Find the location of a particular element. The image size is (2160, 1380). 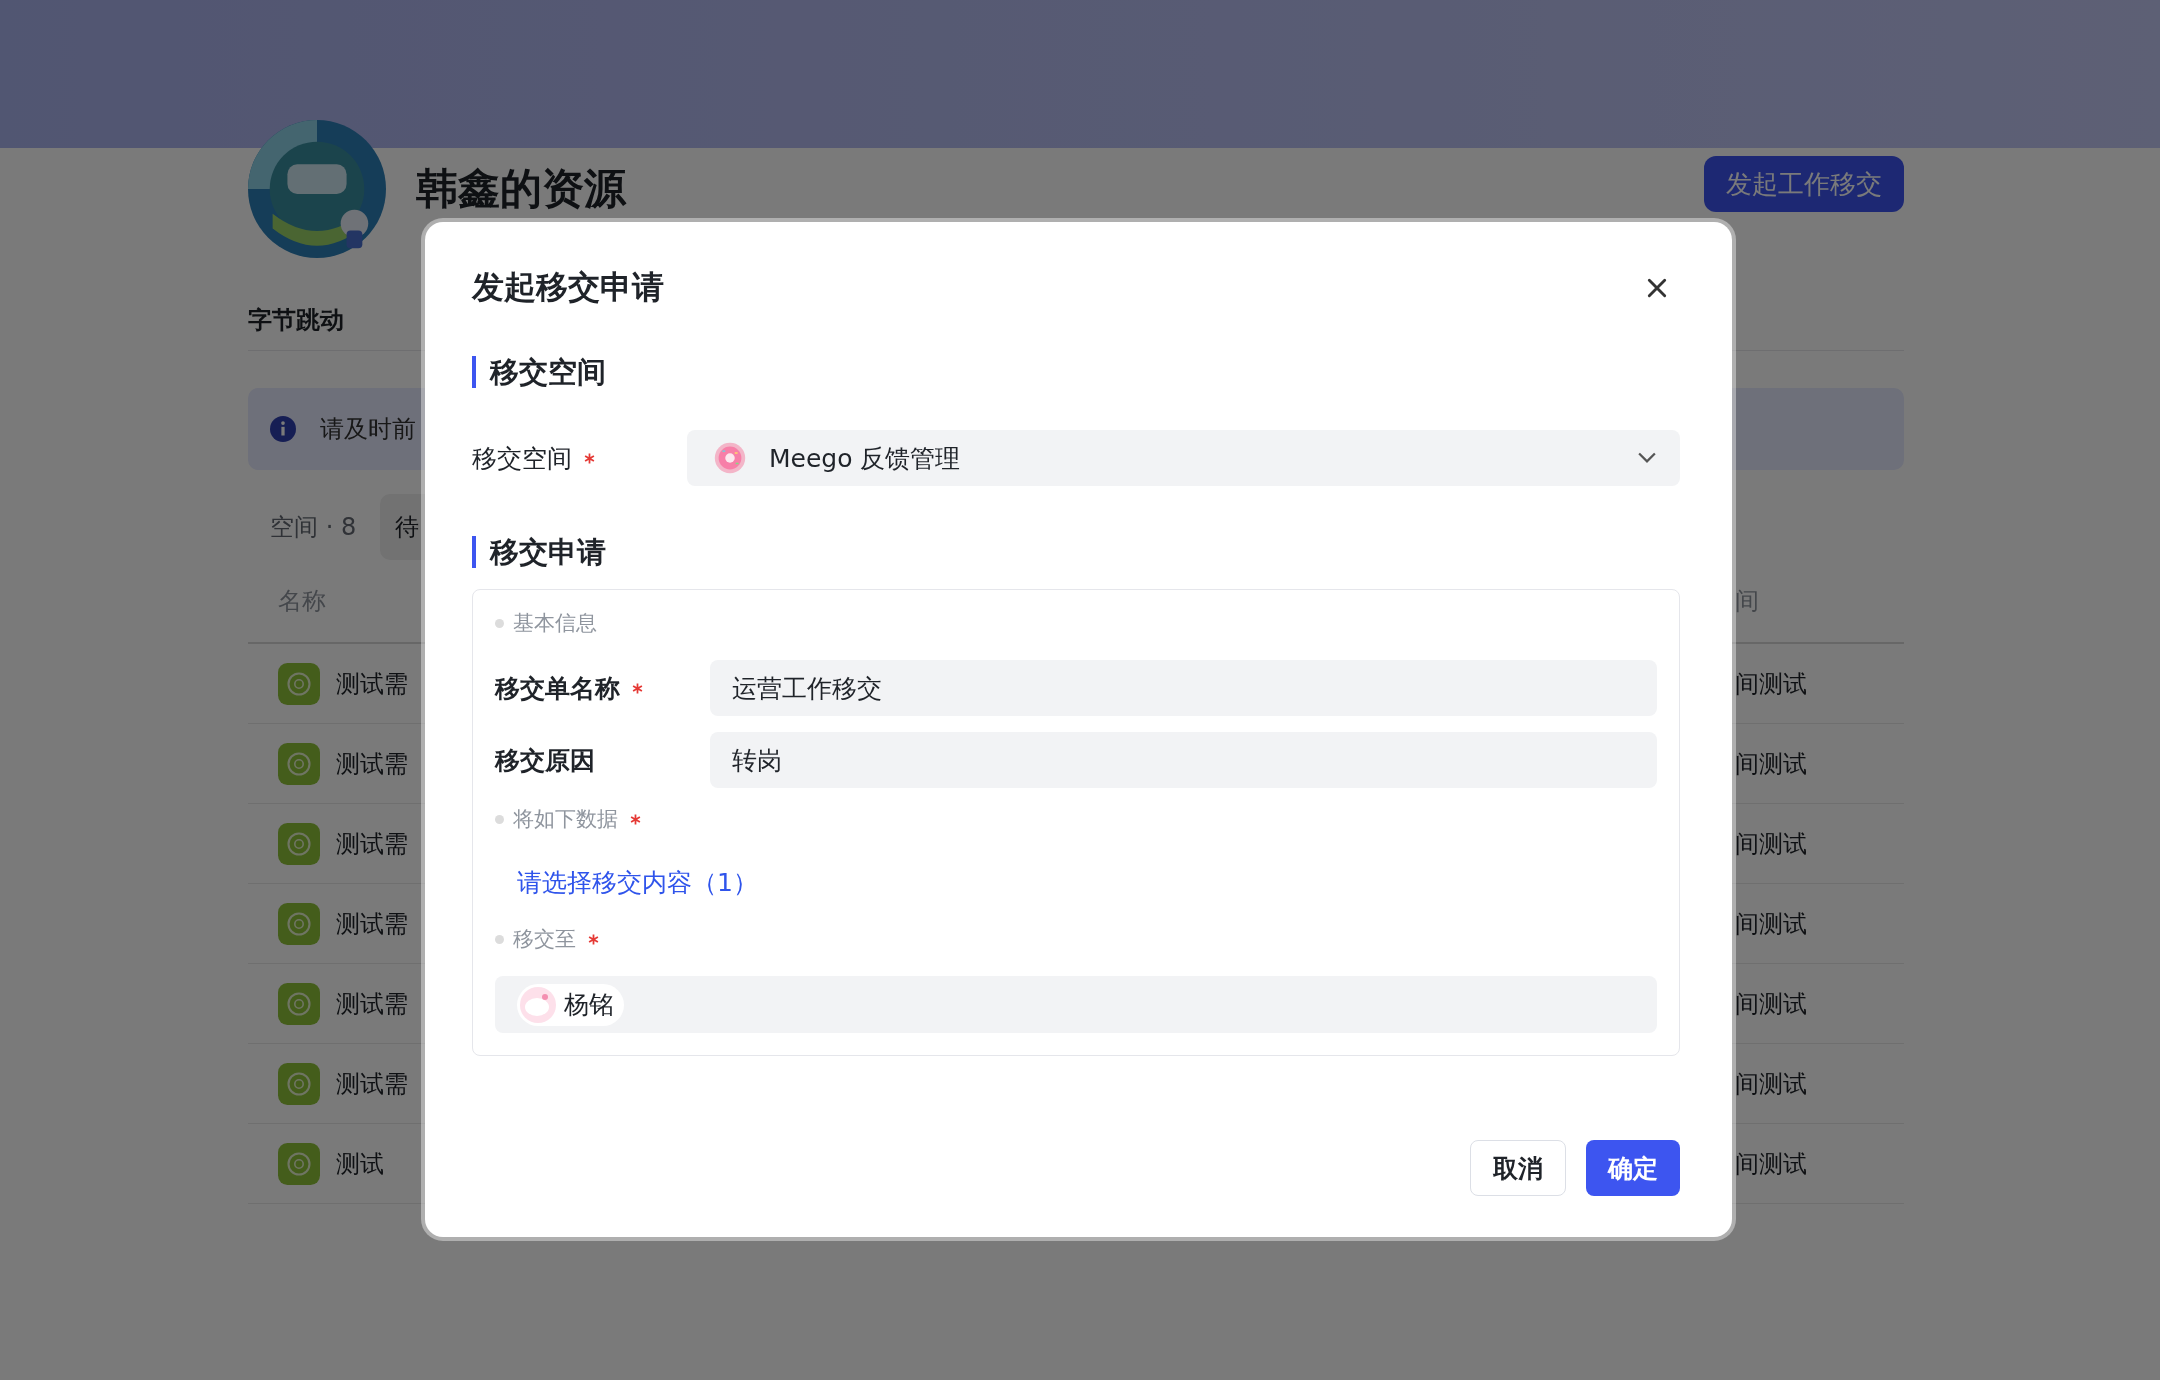

field-label: 移交空间 is located at coordinates (522, 458).